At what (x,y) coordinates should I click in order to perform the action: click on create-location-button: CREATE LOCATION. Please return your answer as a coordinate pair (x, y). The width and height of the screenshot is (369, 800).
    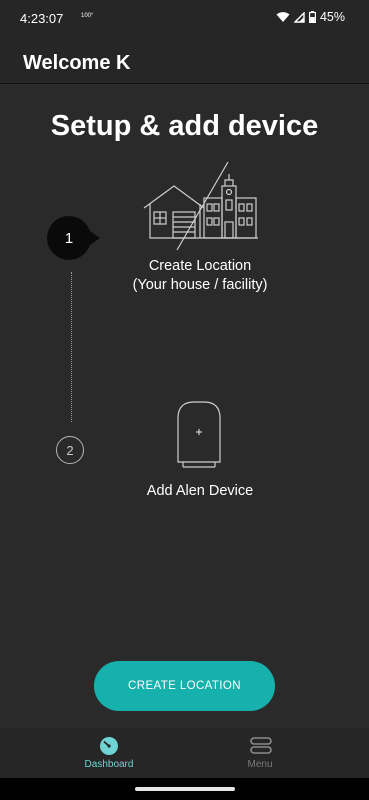
    Looking at the image, I should click on (184, 686).